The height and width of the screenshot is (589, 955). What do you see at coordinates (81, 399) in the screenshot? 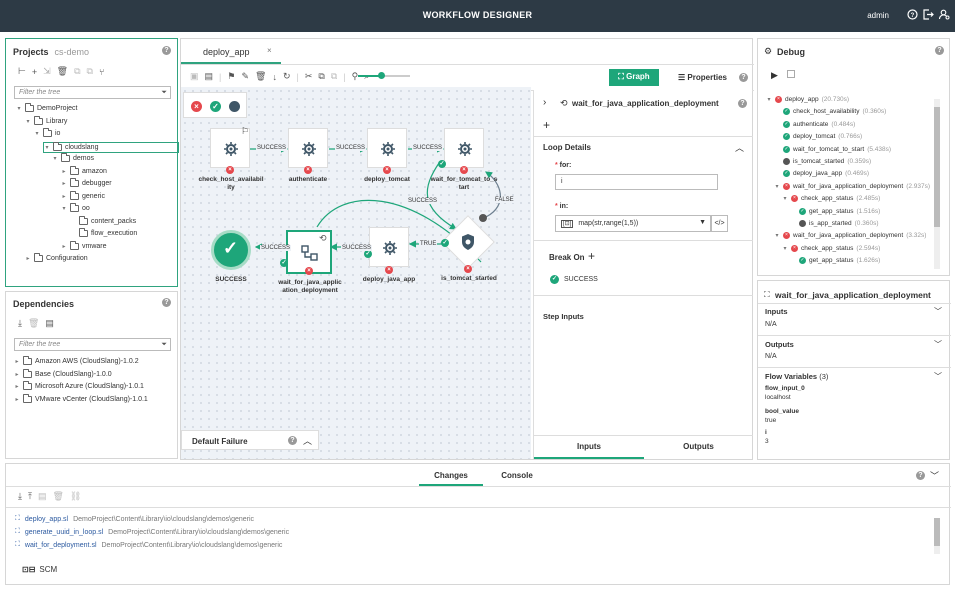
I see `dependency-item: ▸ VMware vCenter (CloudSlang)-1.0.1` at bounding box center [81, 399].